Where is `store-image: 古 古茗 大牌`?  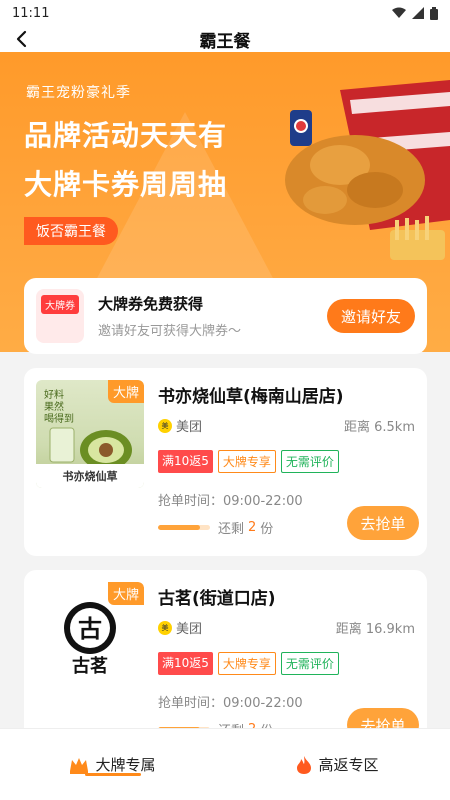
store-image: 古 古茗 大牌 is located at coordinates (90, 636).